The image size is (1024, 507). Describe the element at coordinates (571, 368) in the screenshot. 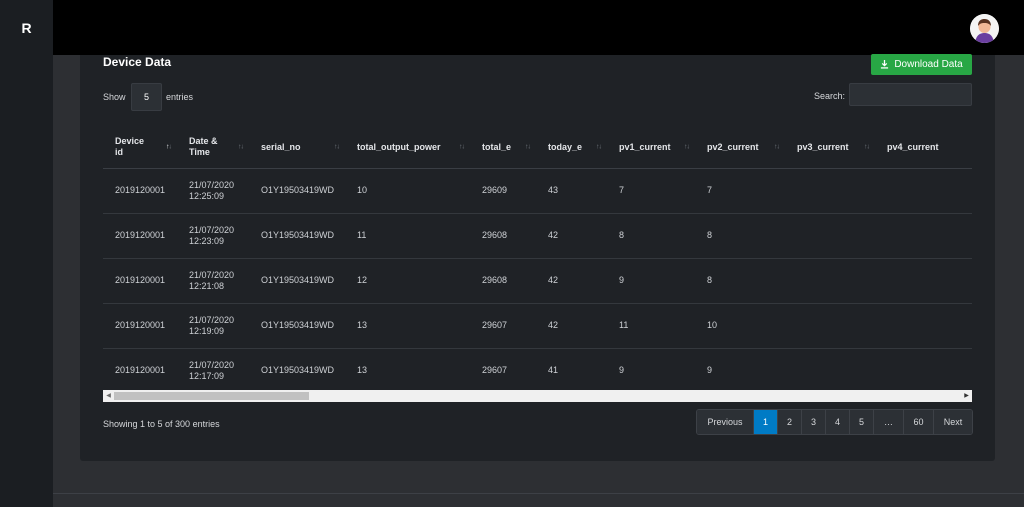

I see `table-cell: 41` at that location.